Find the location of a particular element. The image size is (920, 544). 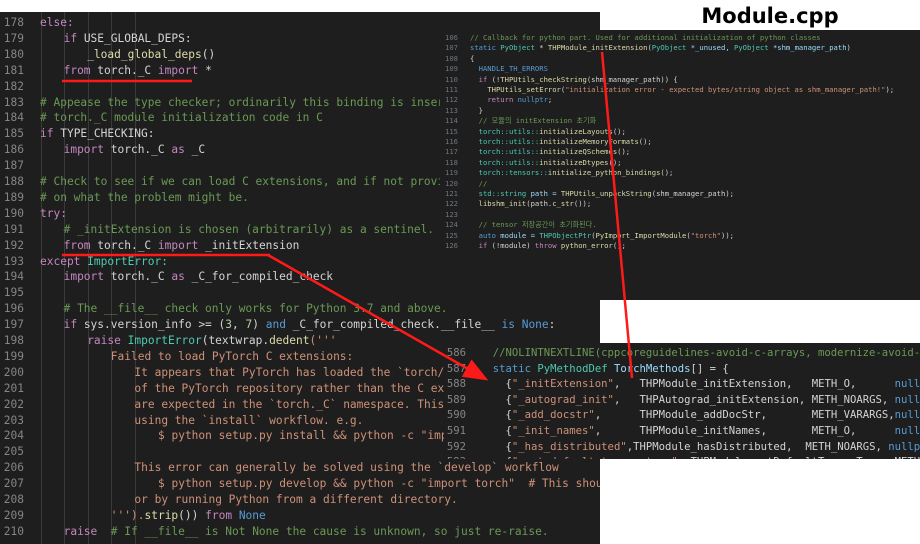

code-token: torch::tensors:: is located at coordinates (509, 173).